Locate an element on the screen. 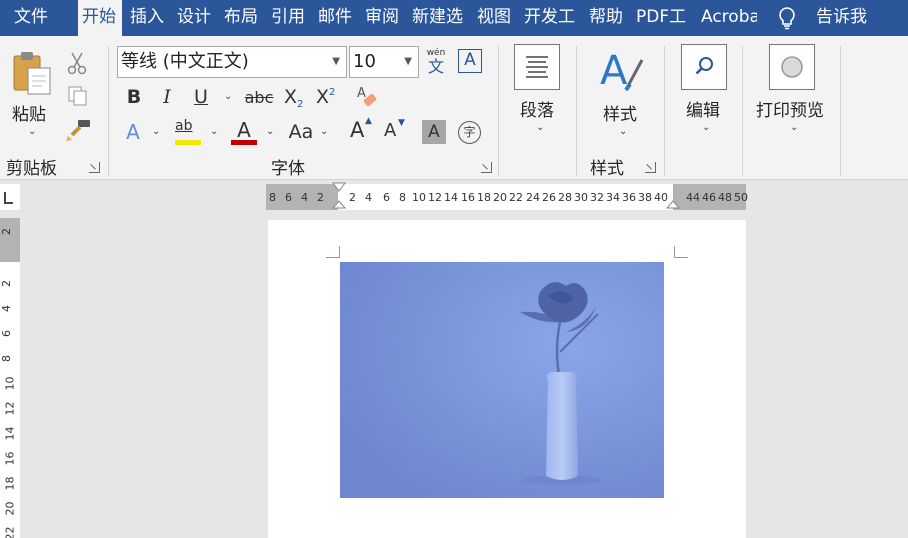 The width and height of the screenshot is (908, 538). ruler-tick-label: 46 is located at coordinates (709, 197).